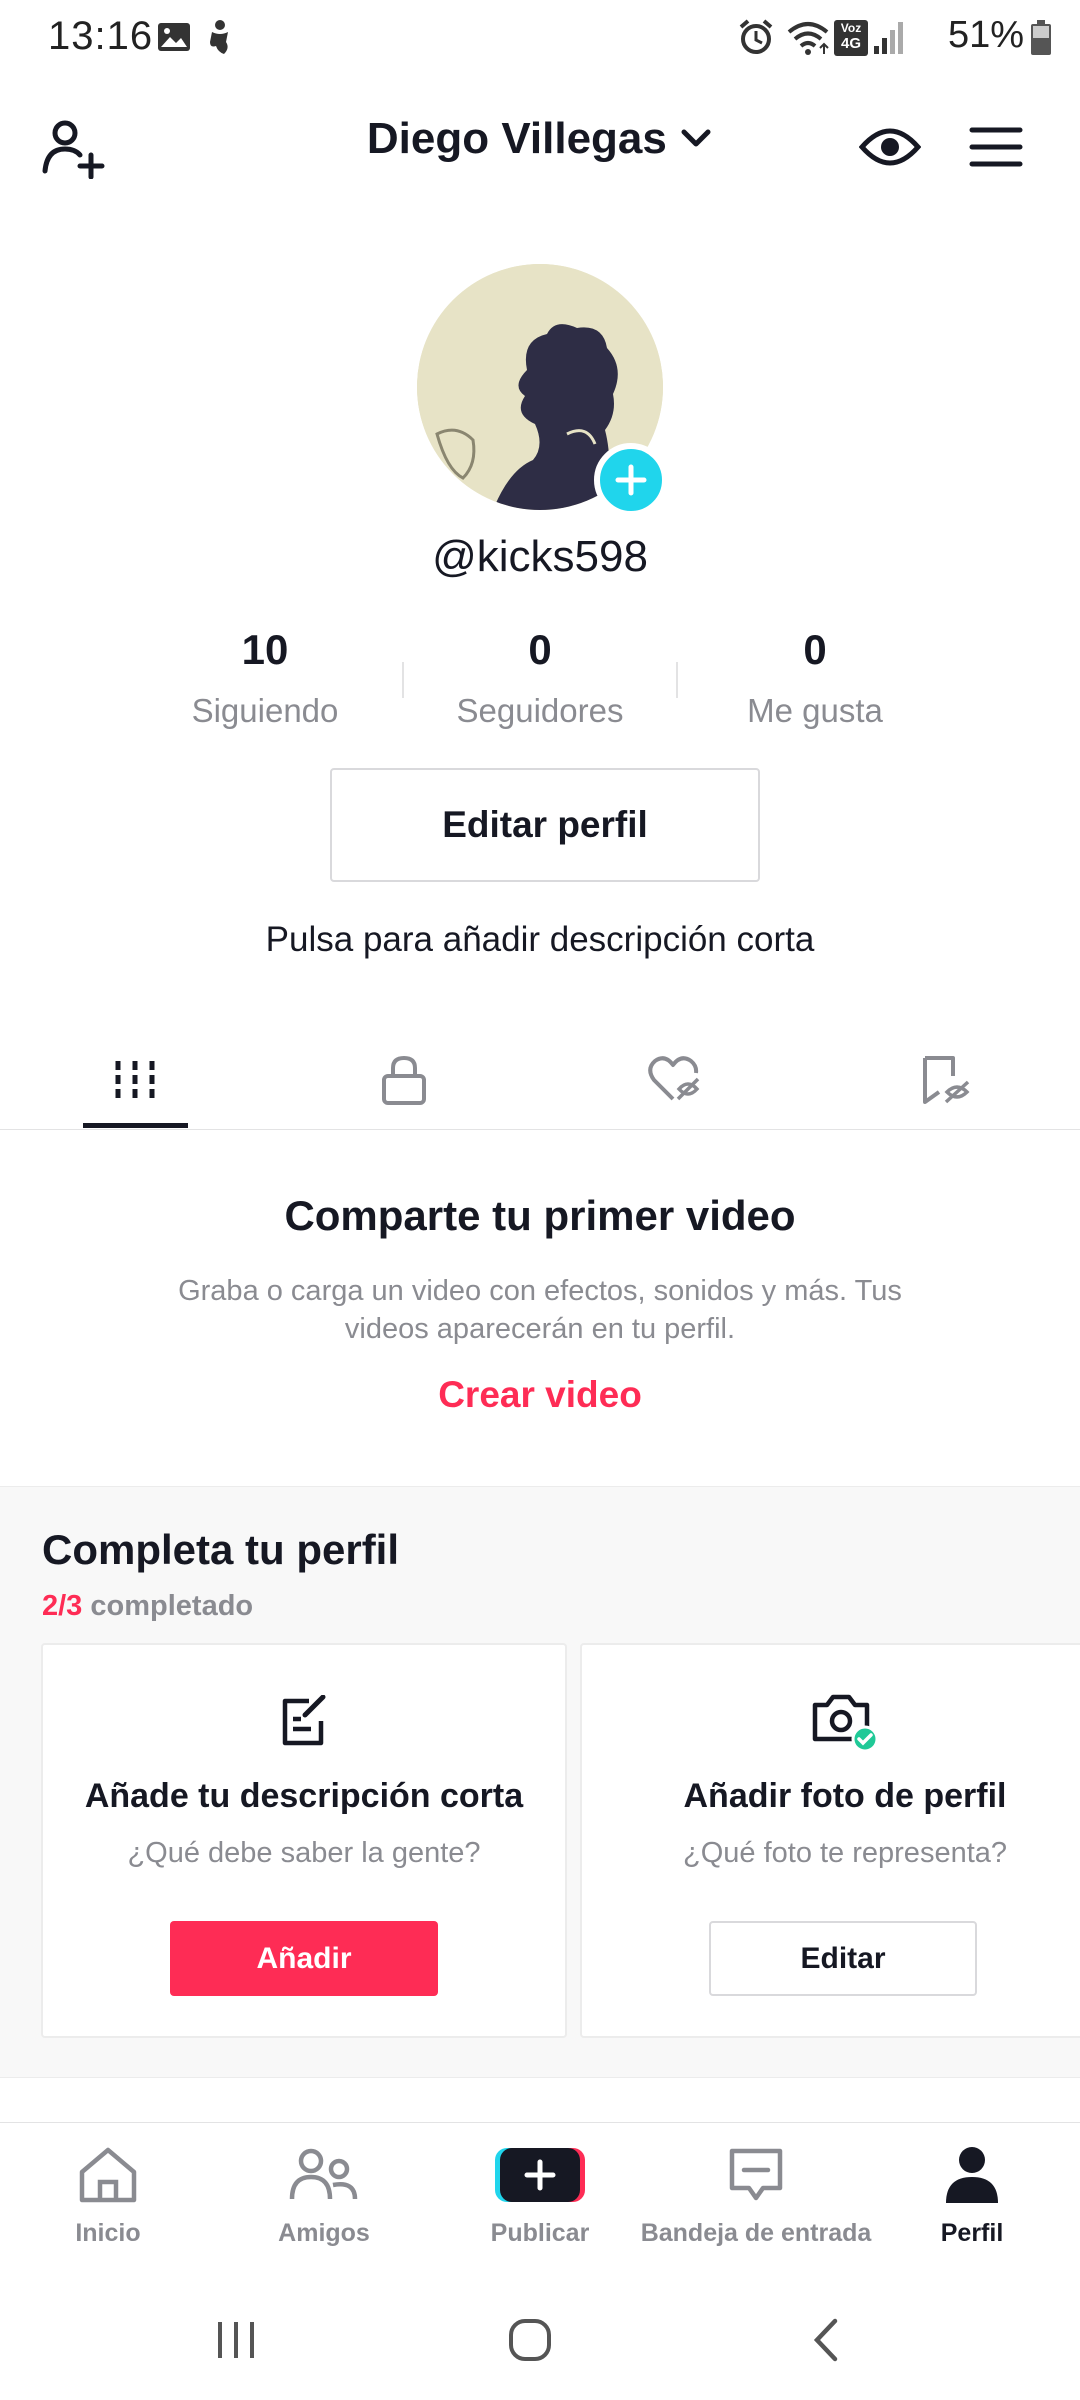 The width and height of the screenshot is (1080, 2400). I want to click on profile-handle: @kicks598, so click(540, 556).